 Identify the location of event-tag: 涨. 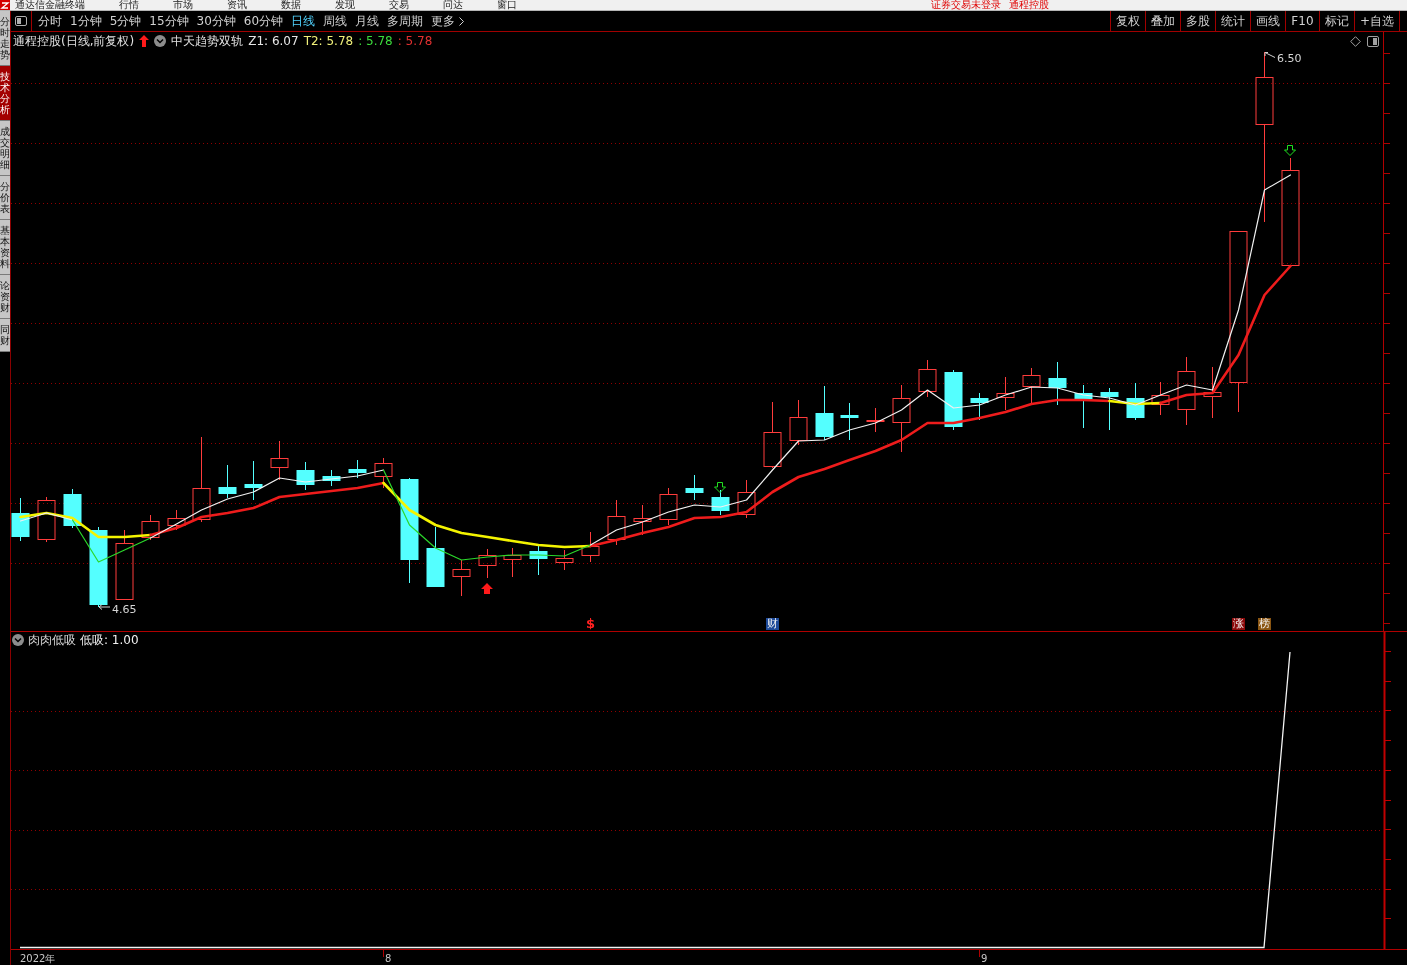
(1238, 624).